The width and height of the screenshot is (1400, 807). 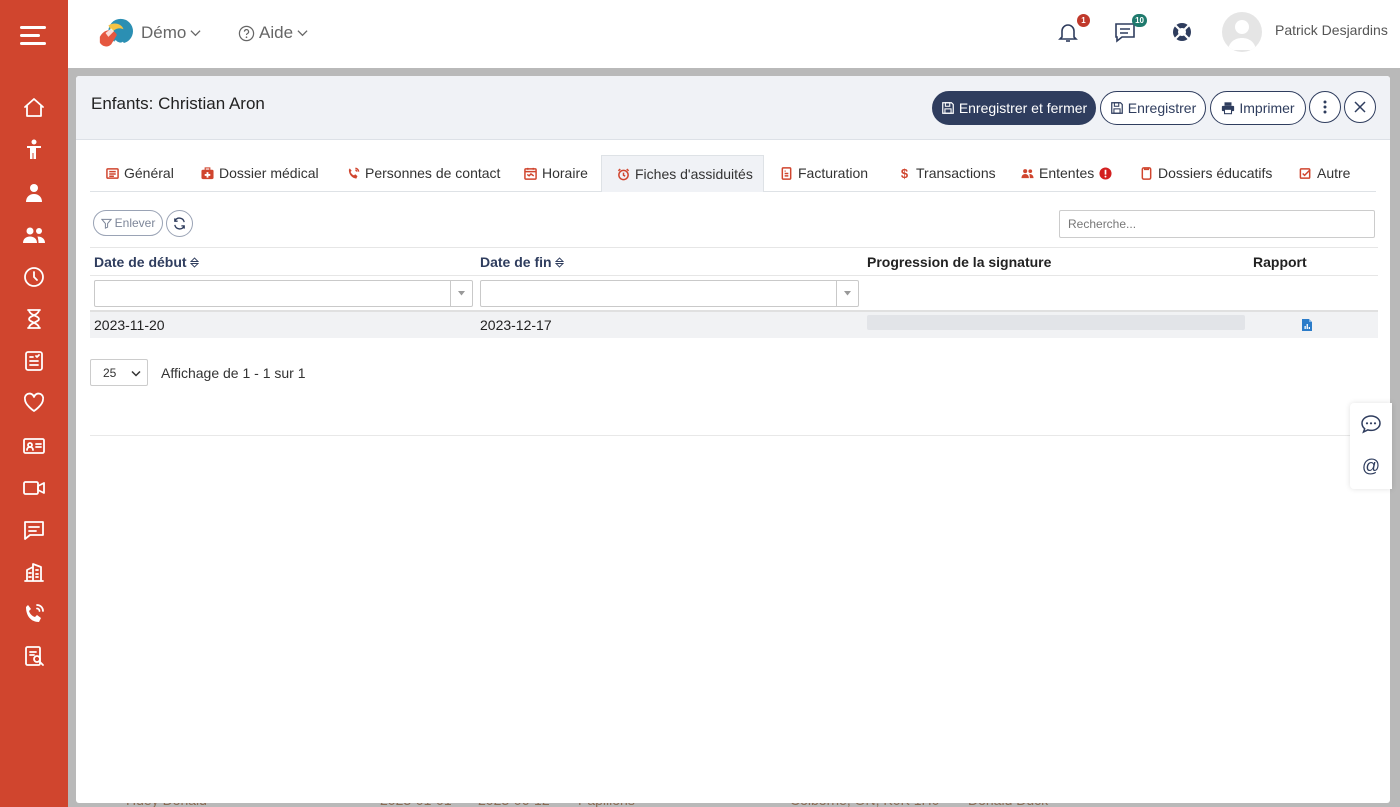 What do you see at coordinates (112, 173) in the screenshot?
I see `list-icon` at bounding box center [112, 173].